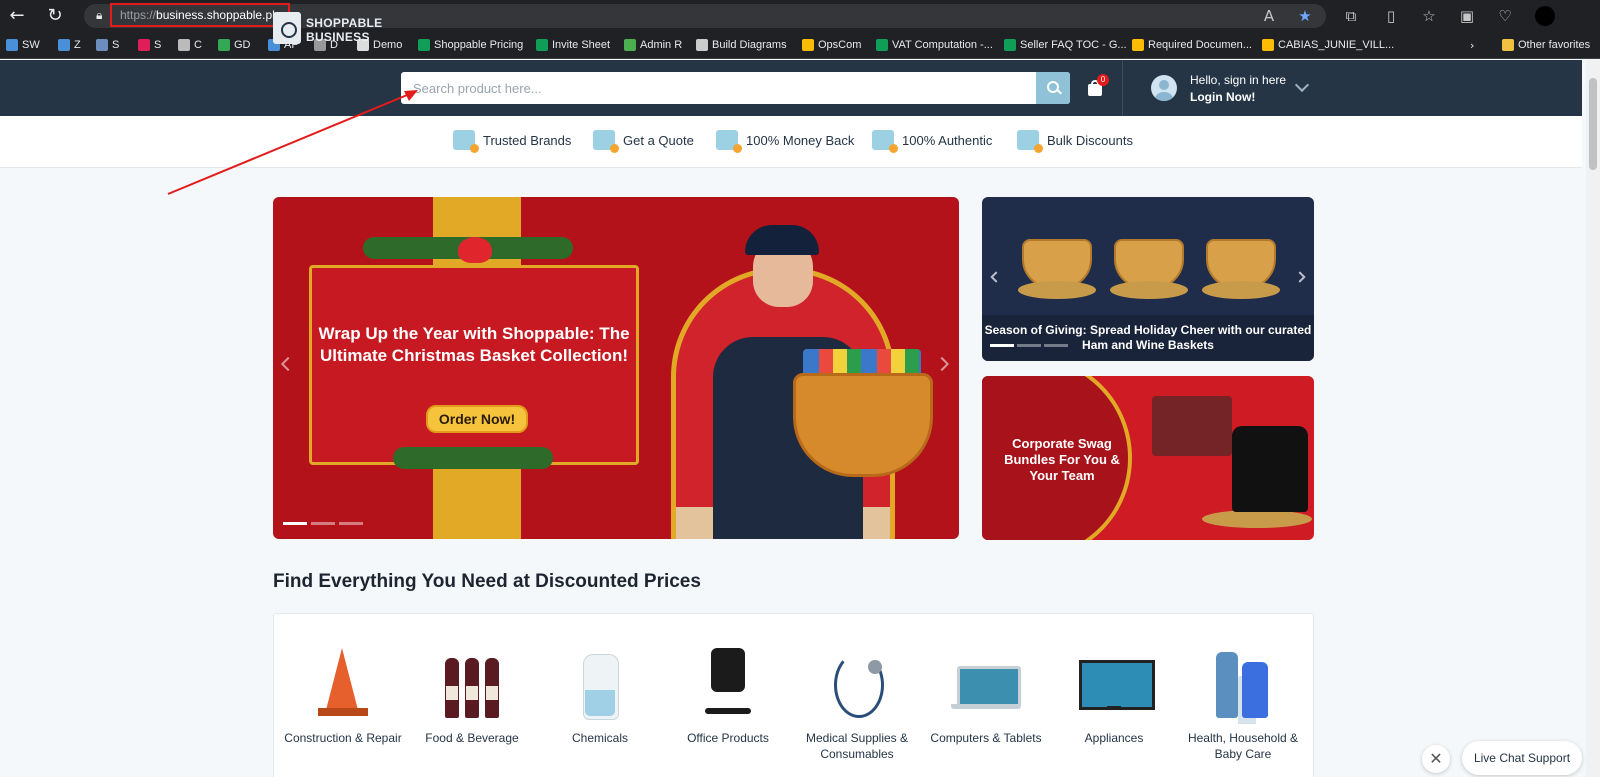  Describe the element at coordinates (1351, 16) in the screenshot. I see `extensions-icon: ⧉` at that location.